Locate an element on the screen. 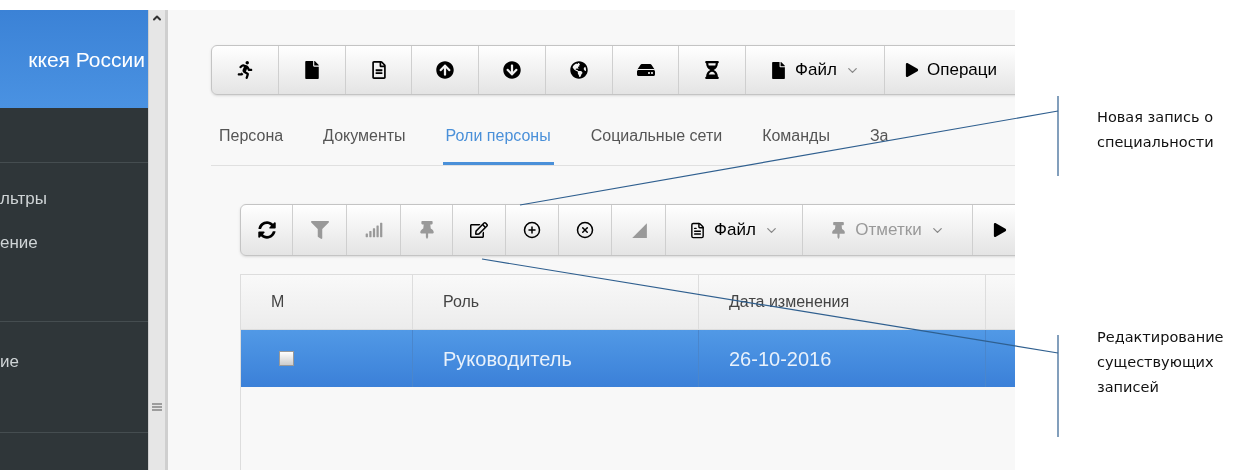  sidebar-item: льтры is located at coordinates (74, 199).